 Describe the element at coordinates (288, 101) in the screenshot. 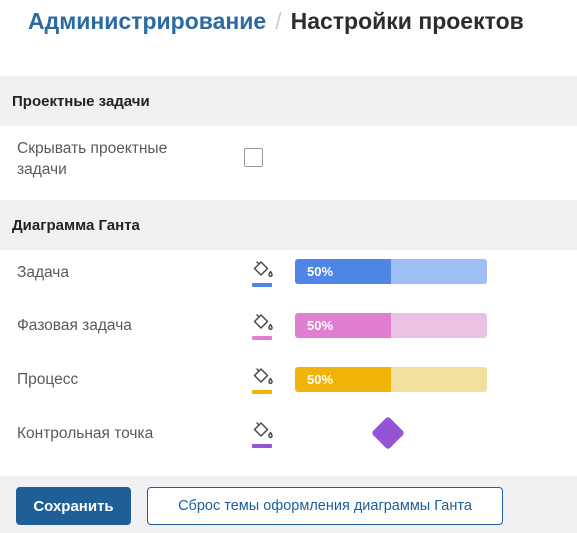

I see `section-header-project-tasks: Проектные задачи` at that location.